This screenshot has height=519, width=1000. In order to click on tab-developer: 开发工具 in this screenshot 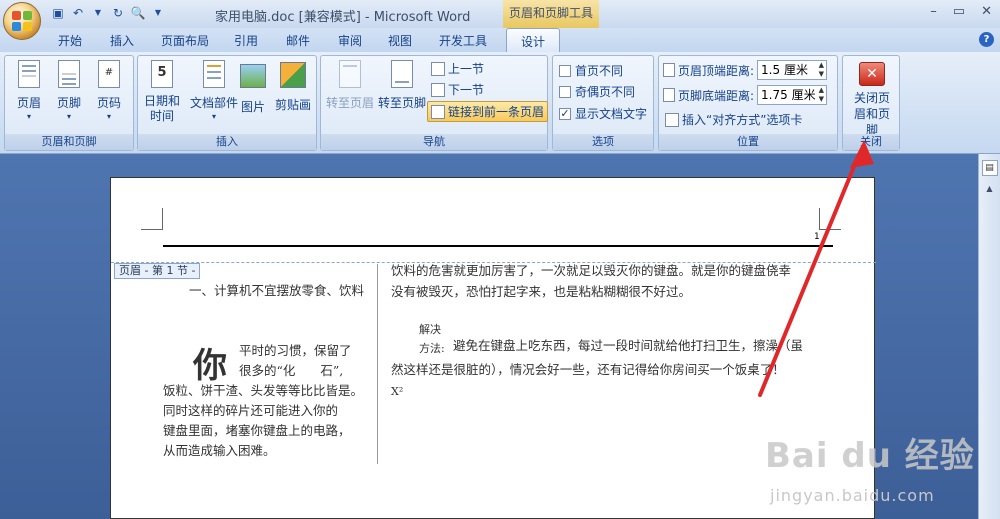, I will do `click(463, 40)`.